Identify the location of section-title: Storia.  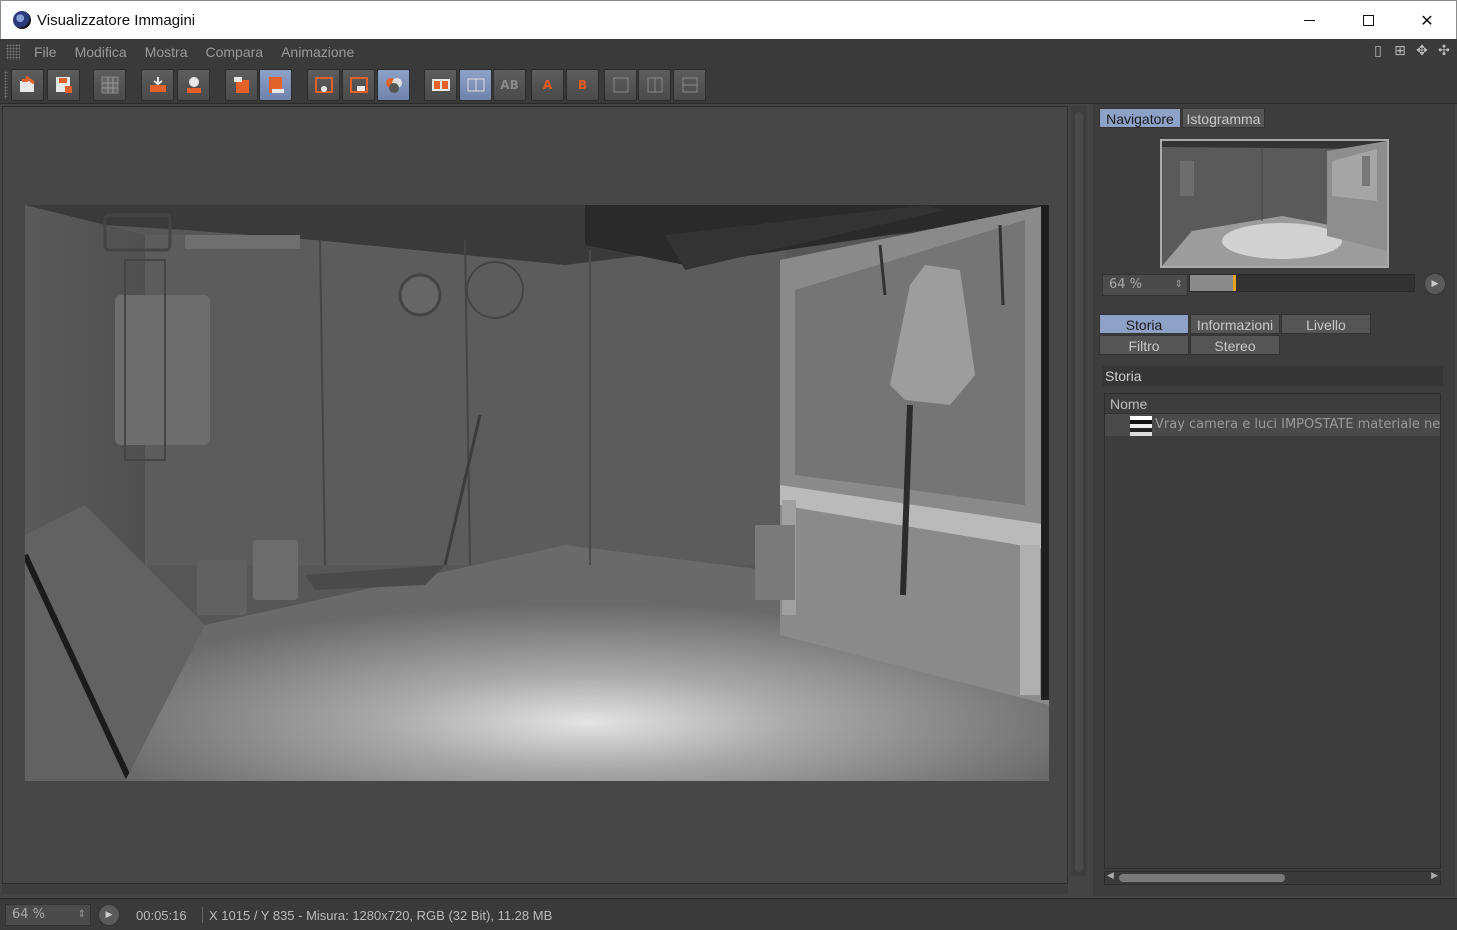
(1272, 376).